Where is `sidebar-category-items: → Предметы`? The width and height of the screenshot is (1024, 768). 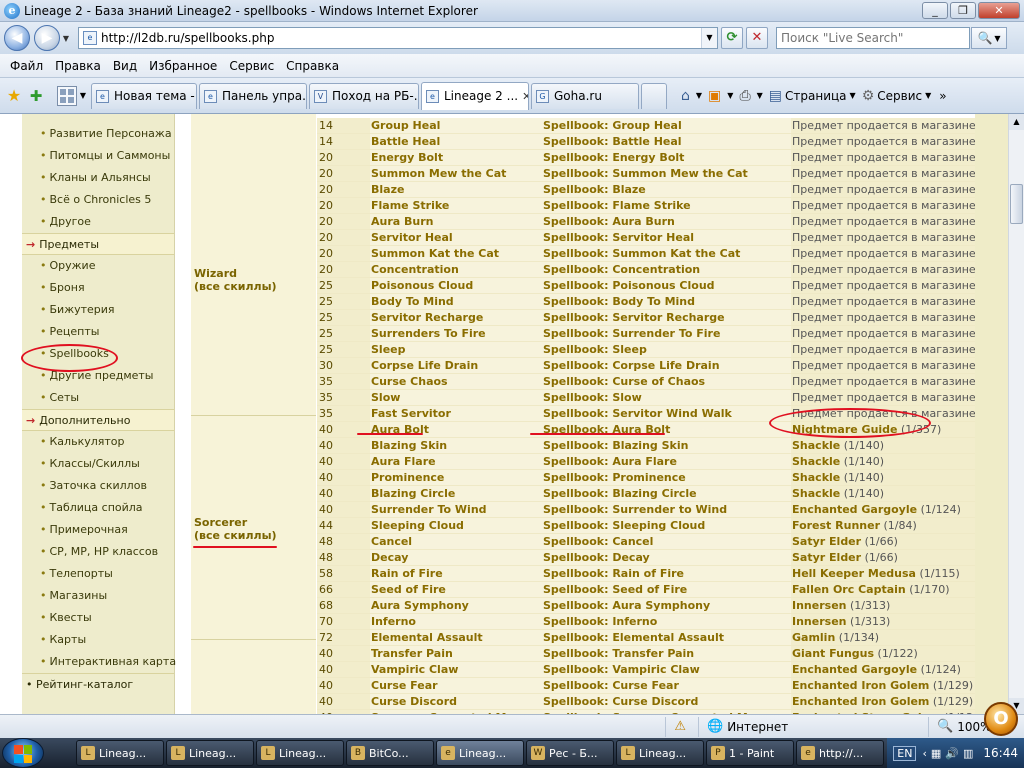 sidebar-category-items: → Предметы is located at coordinates (98, 244).